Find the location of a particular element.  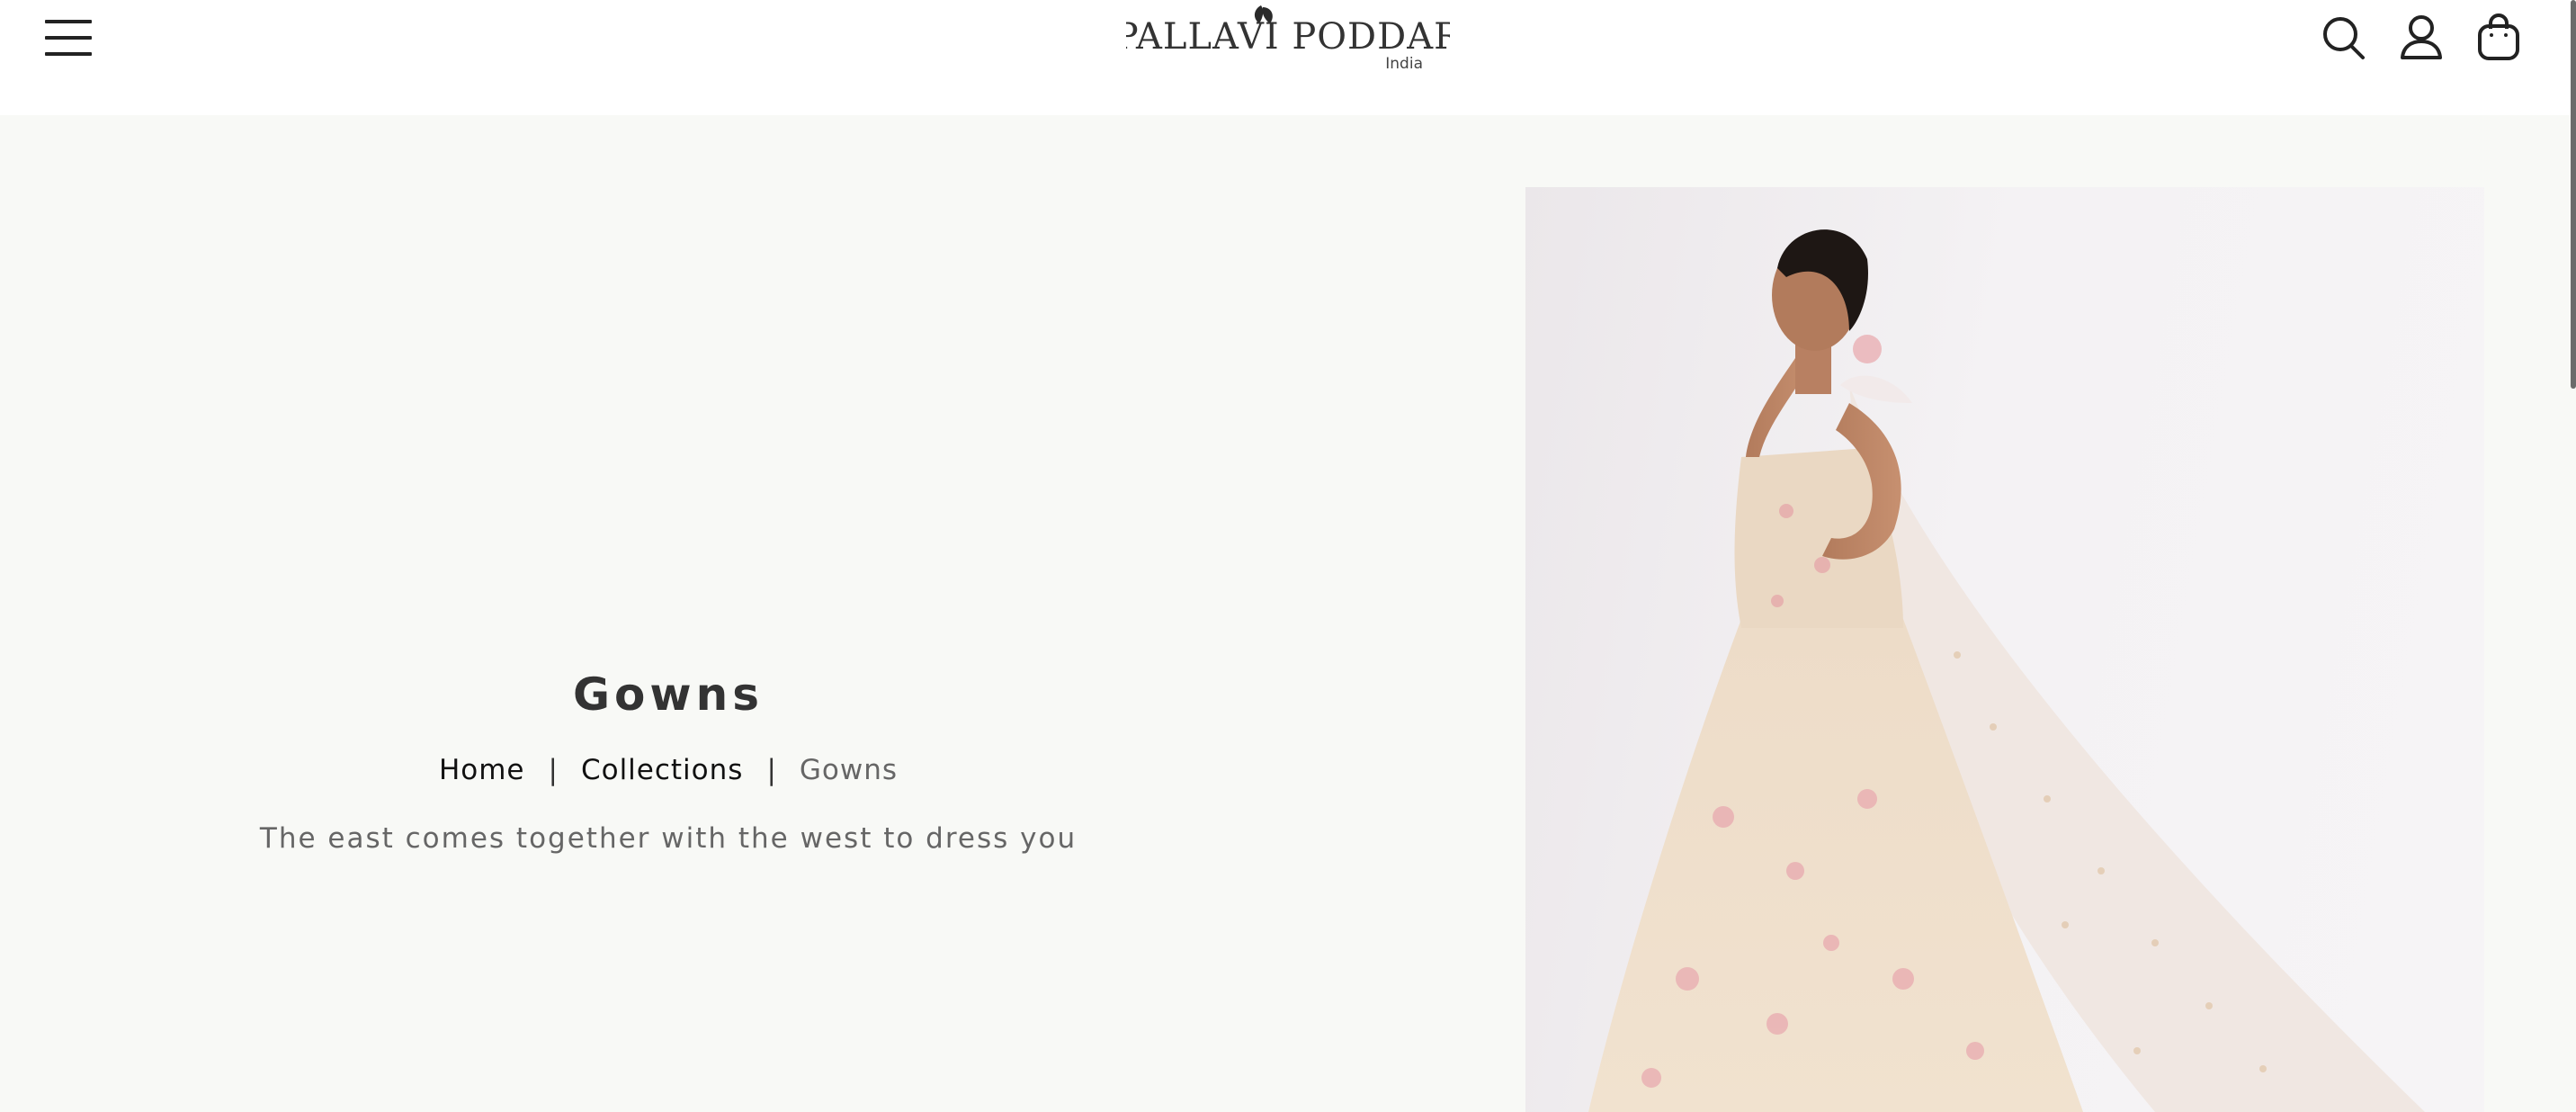

search-icon is located at coordinates (2344, 38).